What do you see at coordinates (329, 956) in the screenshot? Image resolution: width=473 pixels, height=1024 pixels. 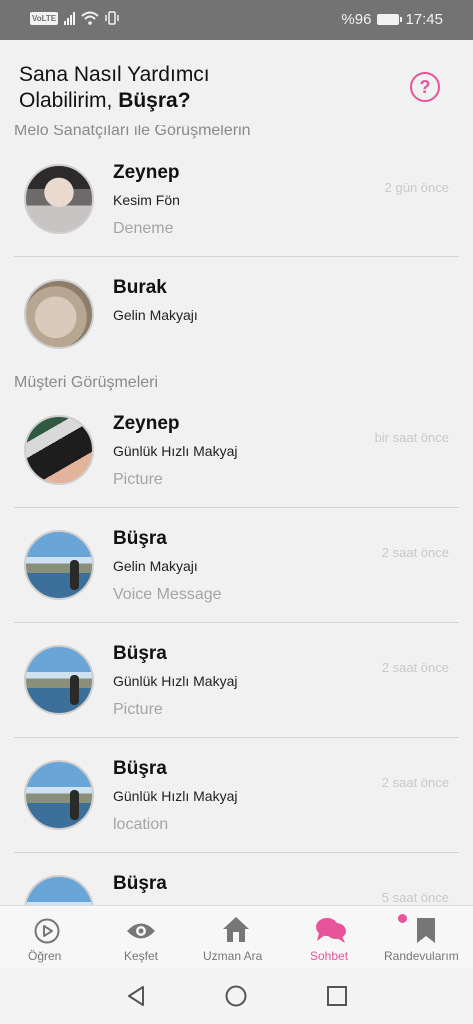 I see `nav-label: Sohbet` at bounding box center [329, 956].